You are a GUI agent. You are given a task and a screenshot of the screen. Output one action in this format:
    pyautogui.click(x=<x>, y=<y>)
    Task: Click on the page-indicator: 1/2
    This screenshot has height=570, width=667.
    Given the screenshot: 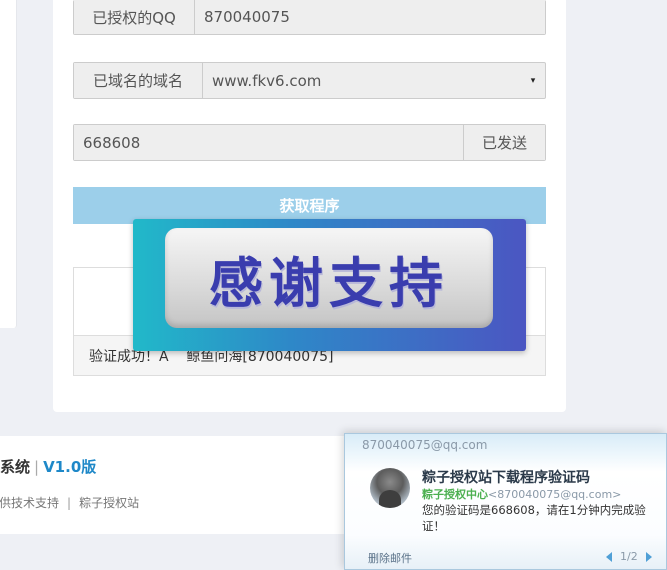 What is the action you would take?
    pyautogui.click(x=629, y=556)
    